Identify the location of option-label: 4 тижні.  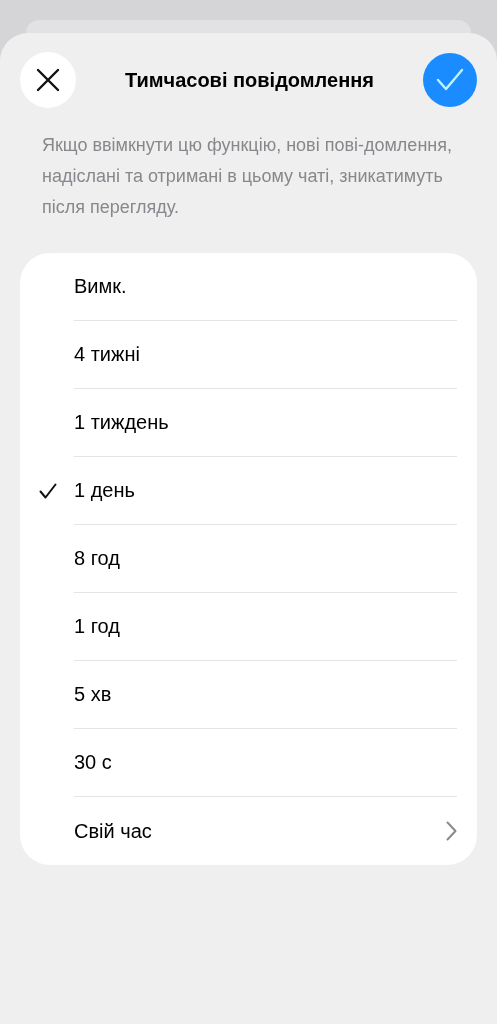
(107, 354).